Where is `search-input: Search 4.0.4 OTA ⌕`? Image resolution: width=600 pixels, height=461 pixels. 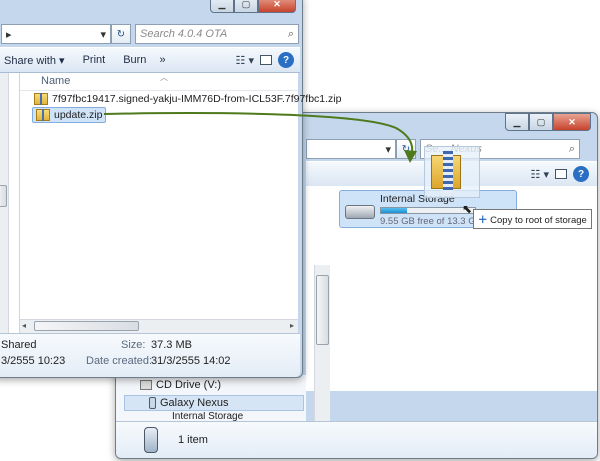
search-input: Search 4.0.4 OTA ⌕ is located at coordinates (217, 34).